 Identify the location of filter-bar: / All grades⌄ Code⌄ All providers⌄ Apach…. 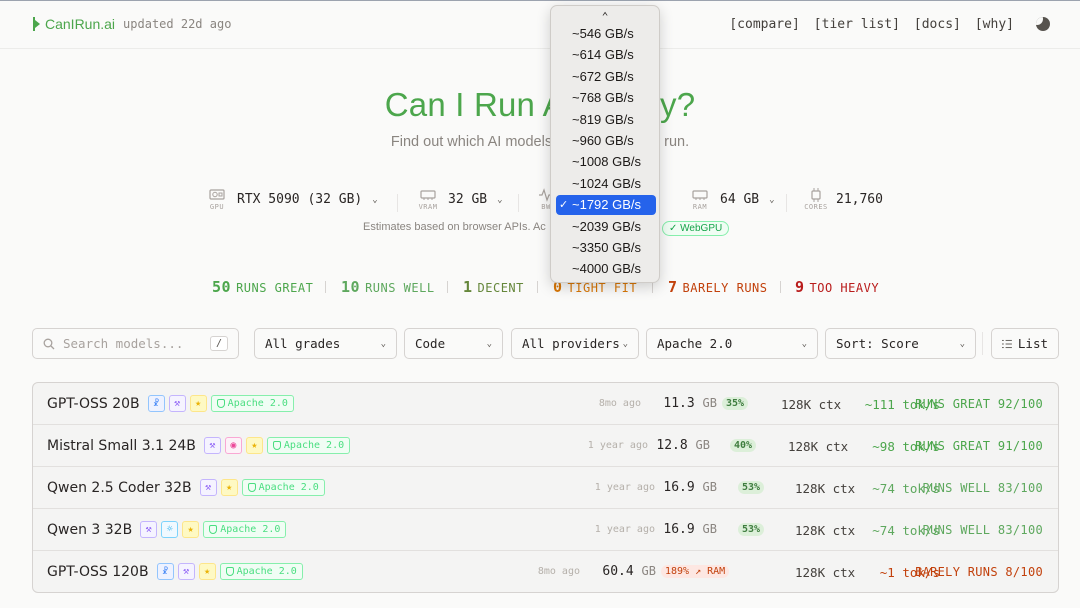
(540, 343).